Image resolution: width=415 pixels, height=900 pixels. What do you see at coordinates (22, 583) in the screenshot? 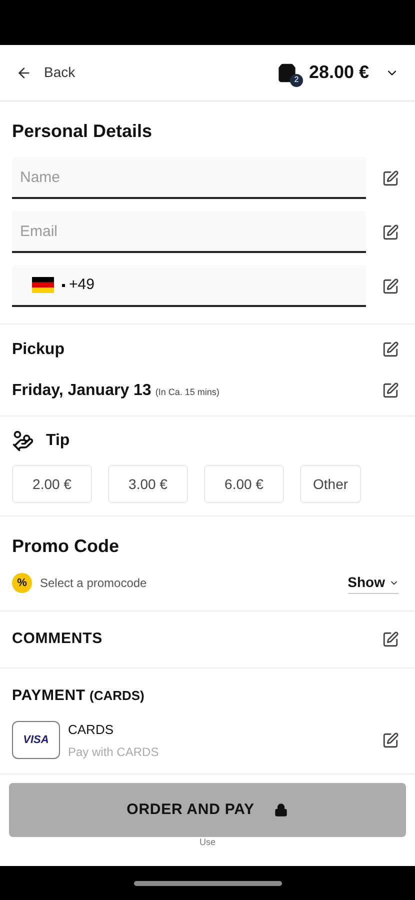
I see `percent-badge: %` at bounding box center [22, 583].